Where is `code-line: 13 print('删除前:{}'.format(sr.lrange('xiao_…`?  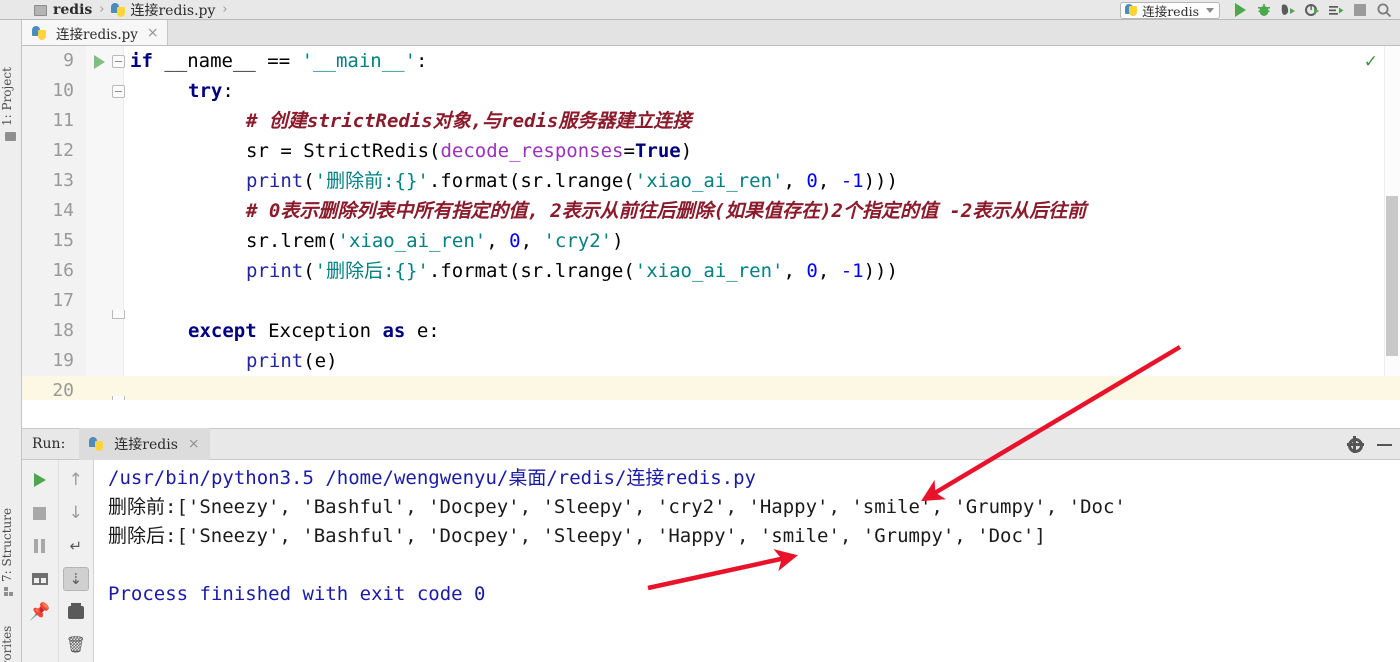
code-line: 13 print('删除前:{}'.format(sr.lrange('xiao_… is located at coordinates (711, 181).